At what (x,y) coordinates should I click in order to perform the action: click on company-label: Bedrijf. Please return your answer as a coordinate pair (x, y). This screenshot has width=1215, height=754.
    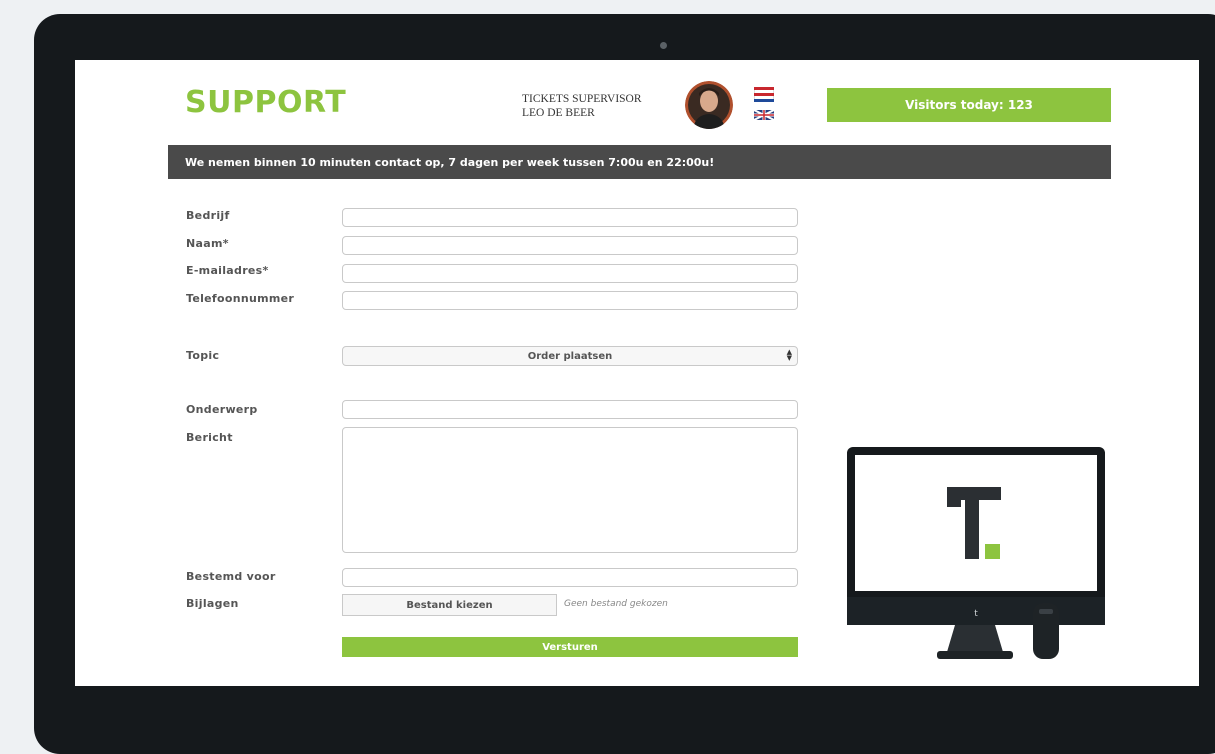
    Looking at the image, I should click on (208, 215).